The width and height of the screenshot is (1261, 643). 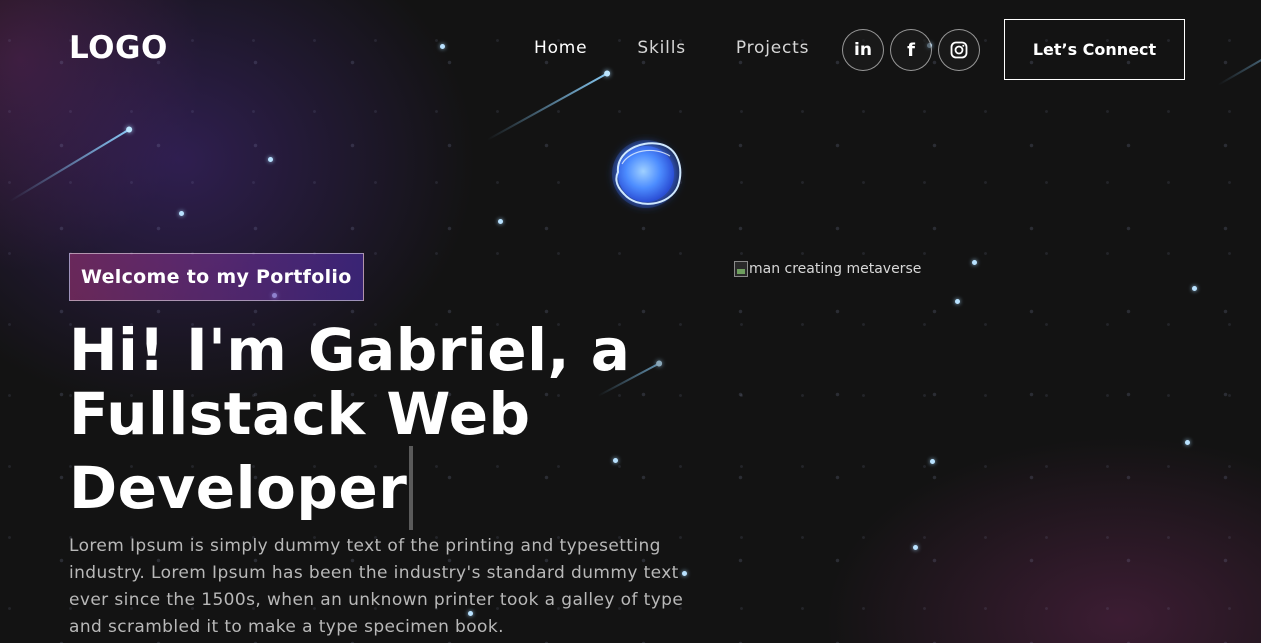 I want to click on instagram-icon, so click(x=959, y=50).